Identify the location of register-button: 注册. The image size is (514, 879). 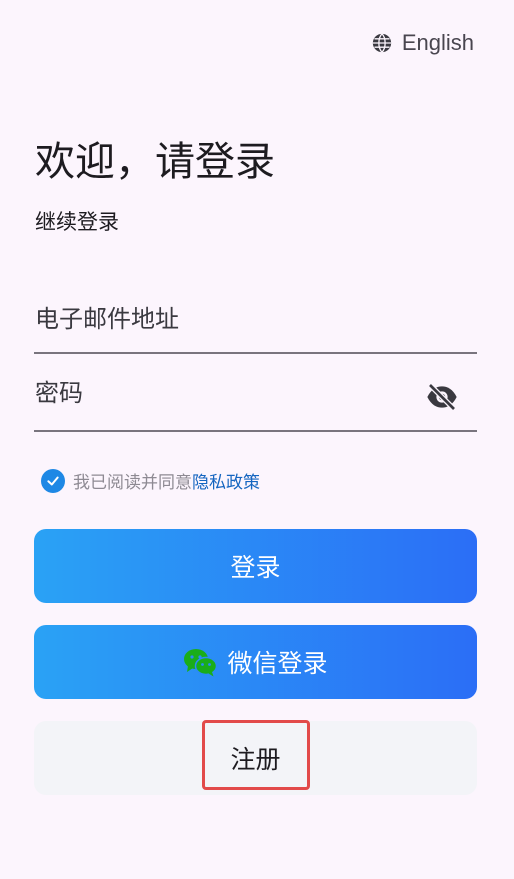
(255, 758).